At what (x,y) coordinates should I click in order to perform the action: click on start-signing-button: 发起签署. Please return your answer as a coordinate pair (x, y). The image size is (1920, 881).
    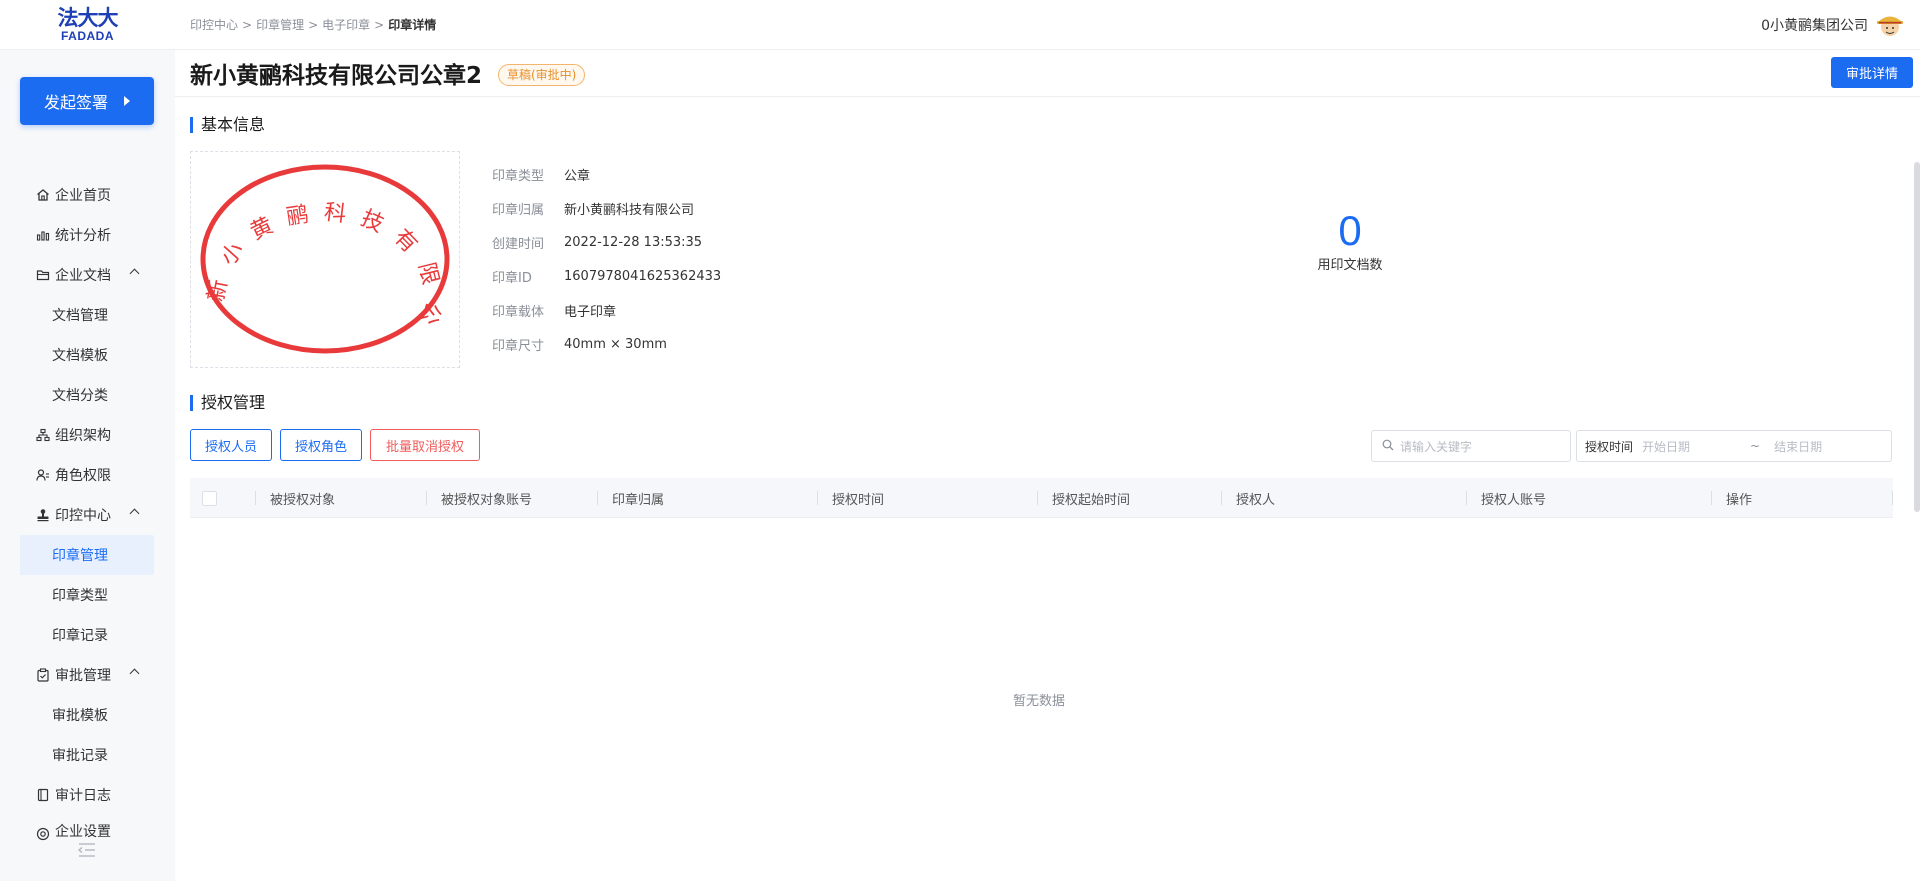
    Looking at the image, I should click on (87, 101).